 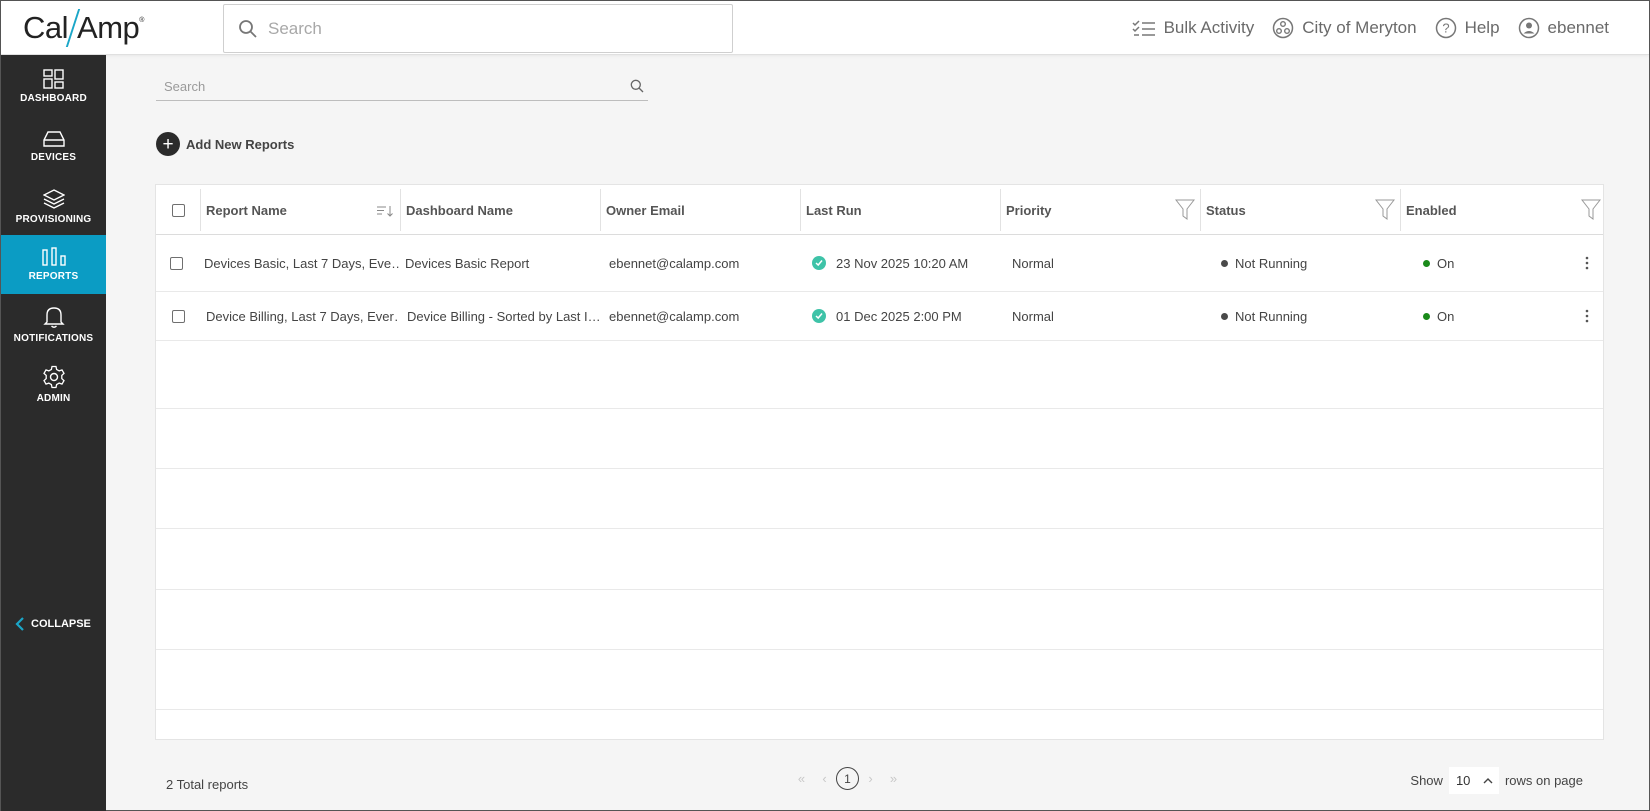 I want to click on column-header-dashboard-name: Dashboard Name, so click(x=501, y=210).